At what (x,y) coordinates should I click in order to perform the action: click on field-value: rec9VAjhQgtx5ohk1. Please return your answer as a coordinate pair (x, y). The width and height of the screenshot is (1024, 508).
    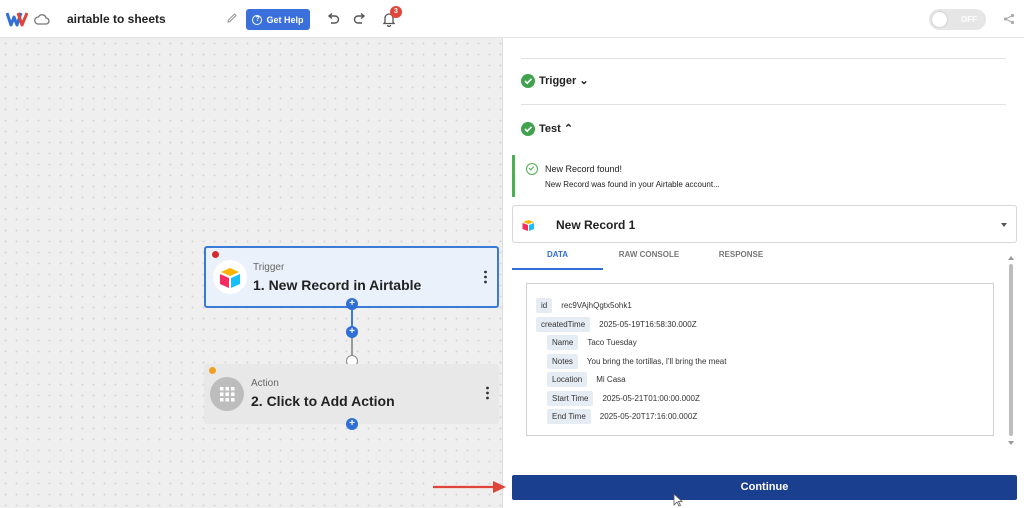
    Looking at the image, I should click on (596, 305).